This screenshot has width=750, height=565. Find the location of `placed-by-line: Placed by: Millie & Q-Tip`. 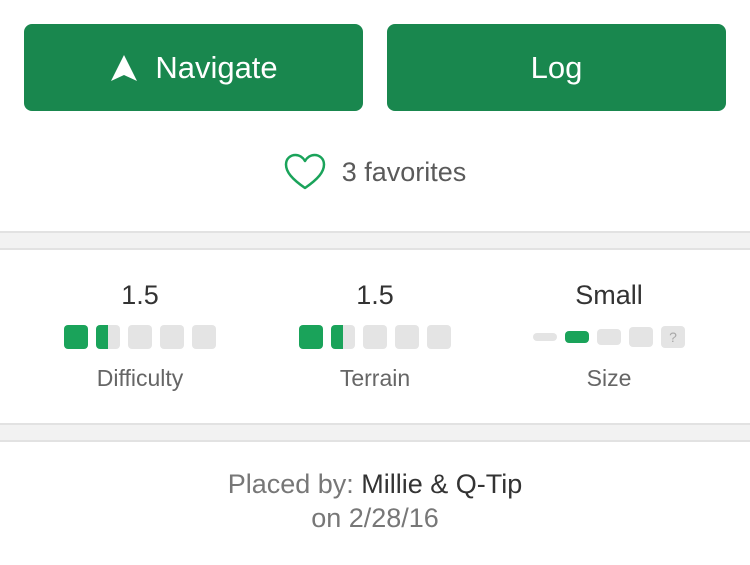

placed-by-line: Placed by: Millie & Q-Tip is located at coordinates (375, 484).